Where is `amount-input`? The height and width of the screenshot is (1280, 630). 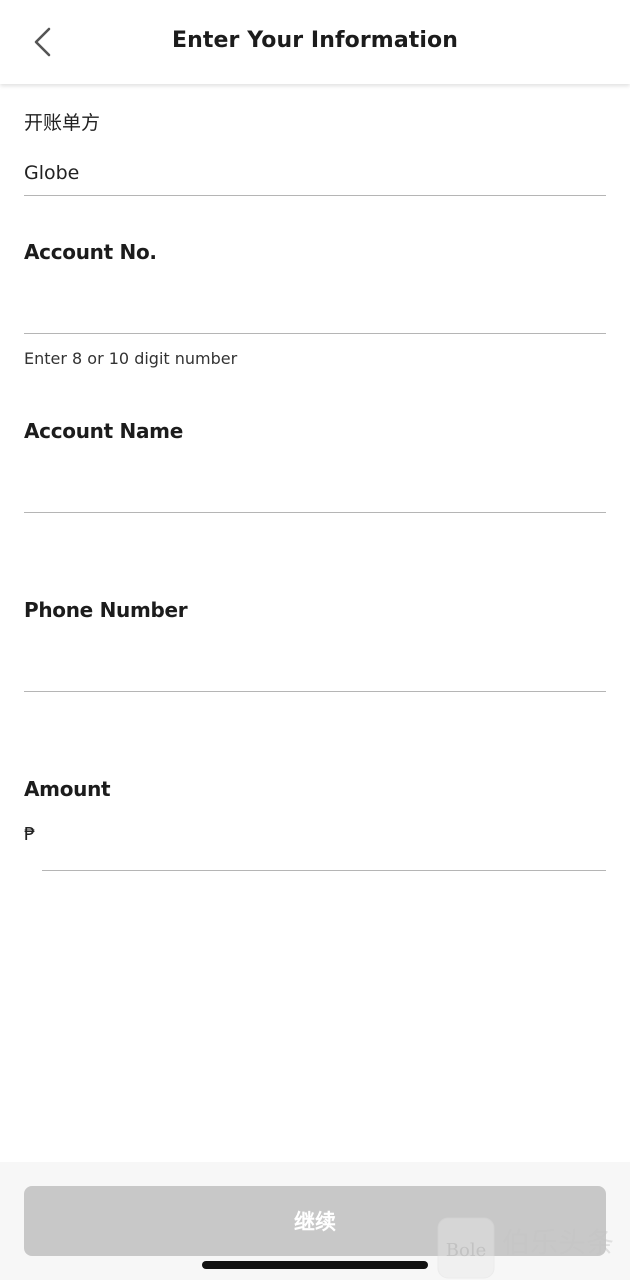
amount-input is located at coordinates (324, 851).